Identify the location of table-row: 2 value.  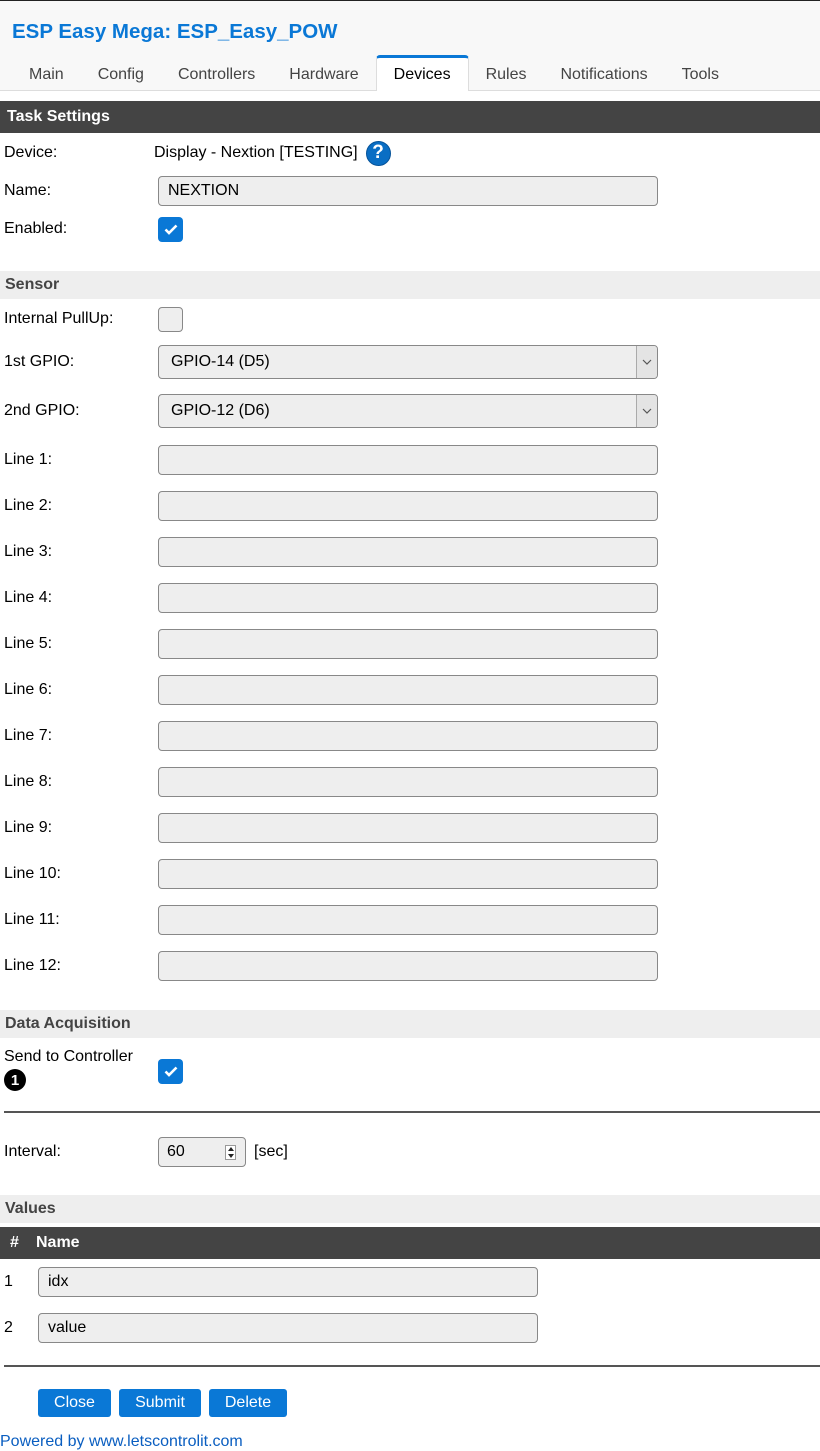
(410, 1328).